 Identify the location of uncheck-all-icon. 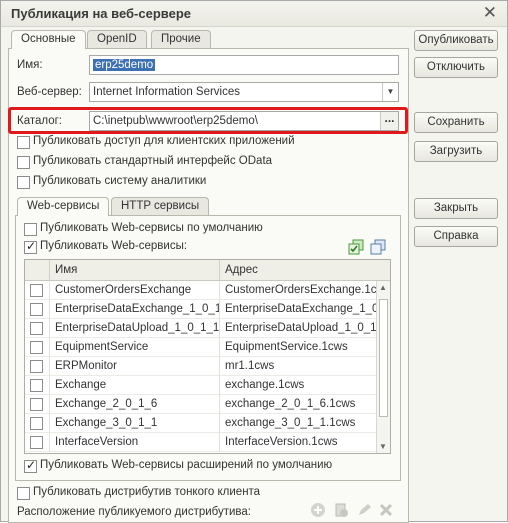
(378, 247).